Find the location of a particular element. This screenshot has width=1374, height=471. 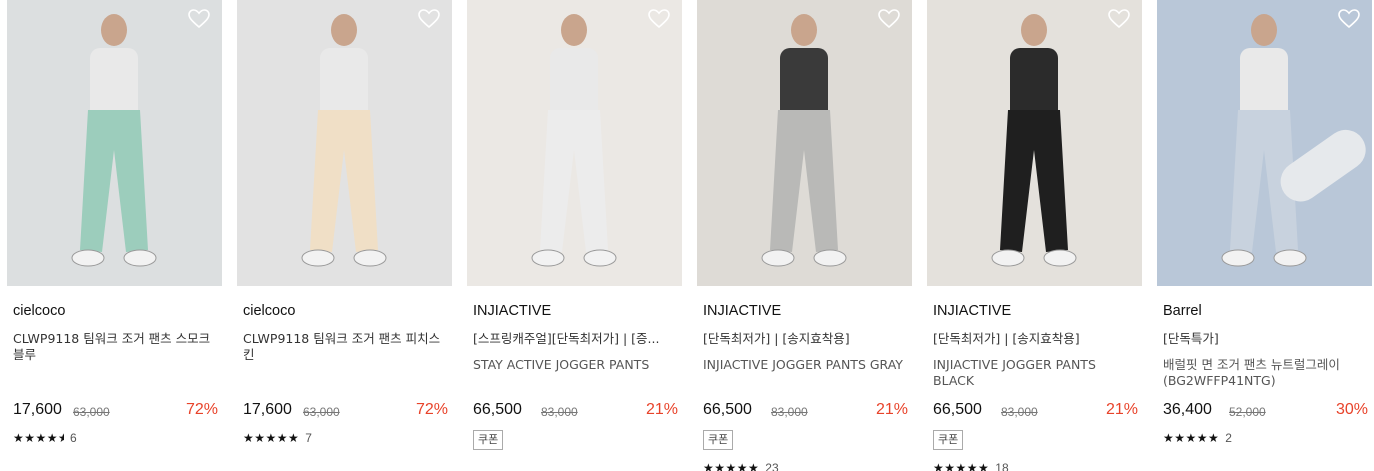

product-title: [단독특가] 배럴핏 면 조거 팬츠 뉴트럴그레이(BG2WFFP41NTG) is located at coordinates (1265, 360).